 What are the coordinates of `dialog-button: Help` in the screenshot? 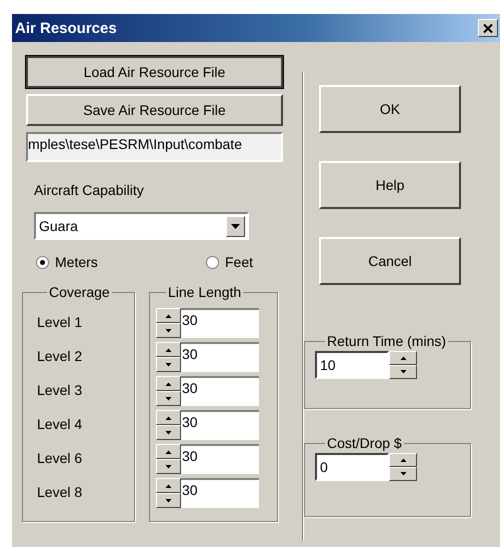 It's located at (390, 185).